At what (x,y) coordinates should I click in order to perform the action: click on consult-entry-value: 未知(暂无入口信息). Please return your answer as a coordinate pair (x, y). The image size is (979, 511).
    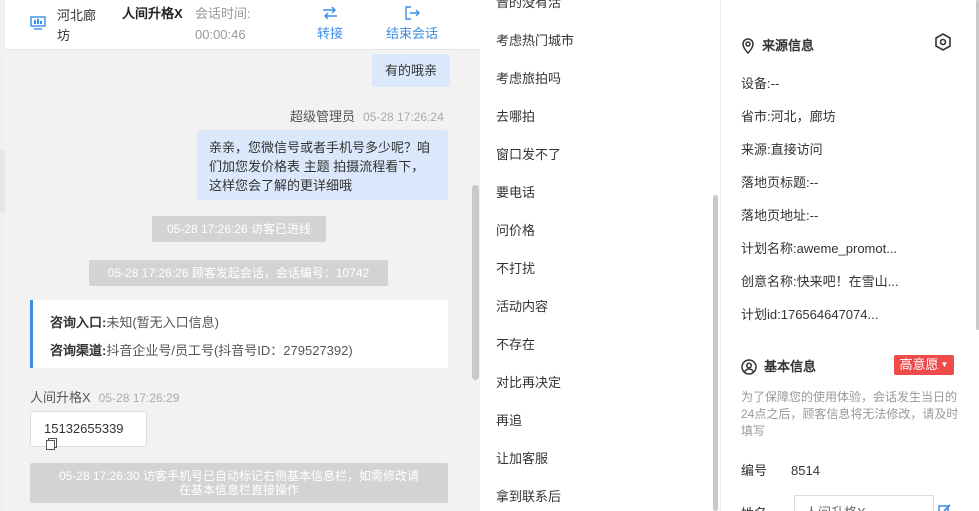
    Looking at the image, I should click on (163, 322).